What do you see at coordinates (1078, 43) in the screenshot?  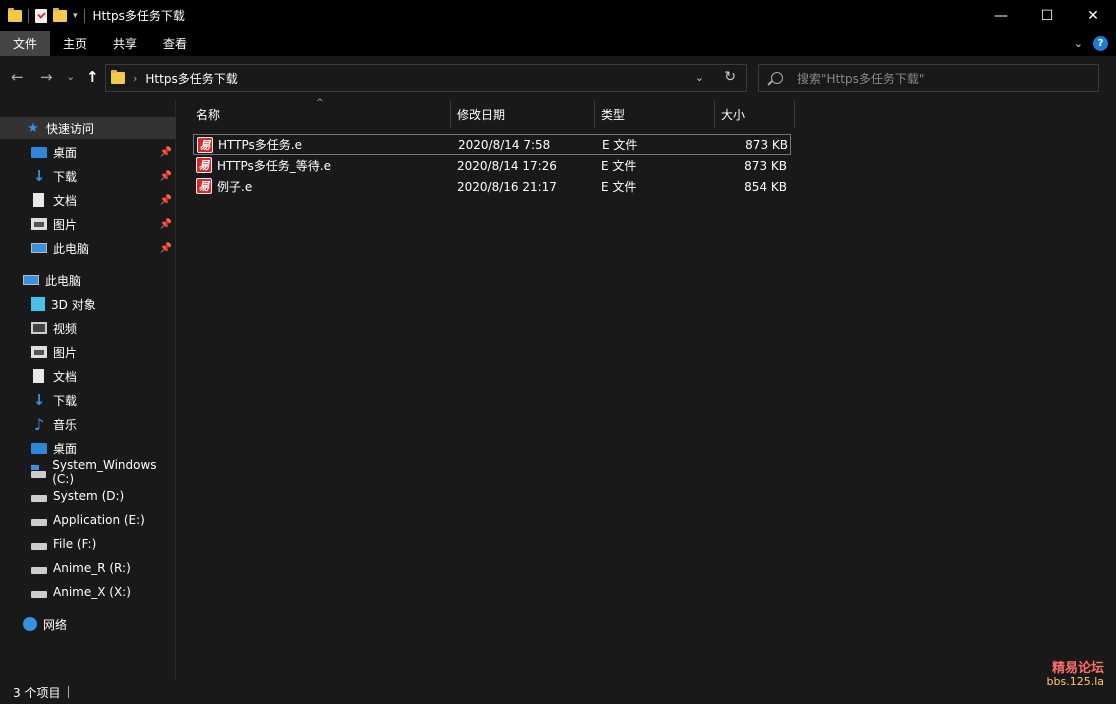 I see `expand-ribbon-chevron-icon: ⌄` at bounding box center [1078, 43].